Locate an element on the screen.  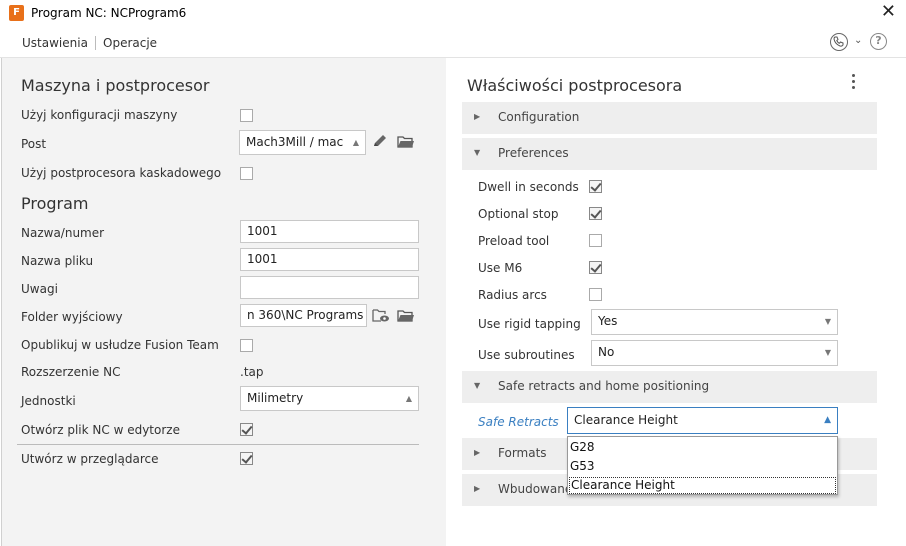
comment-input is located at coordinates (329, 287).